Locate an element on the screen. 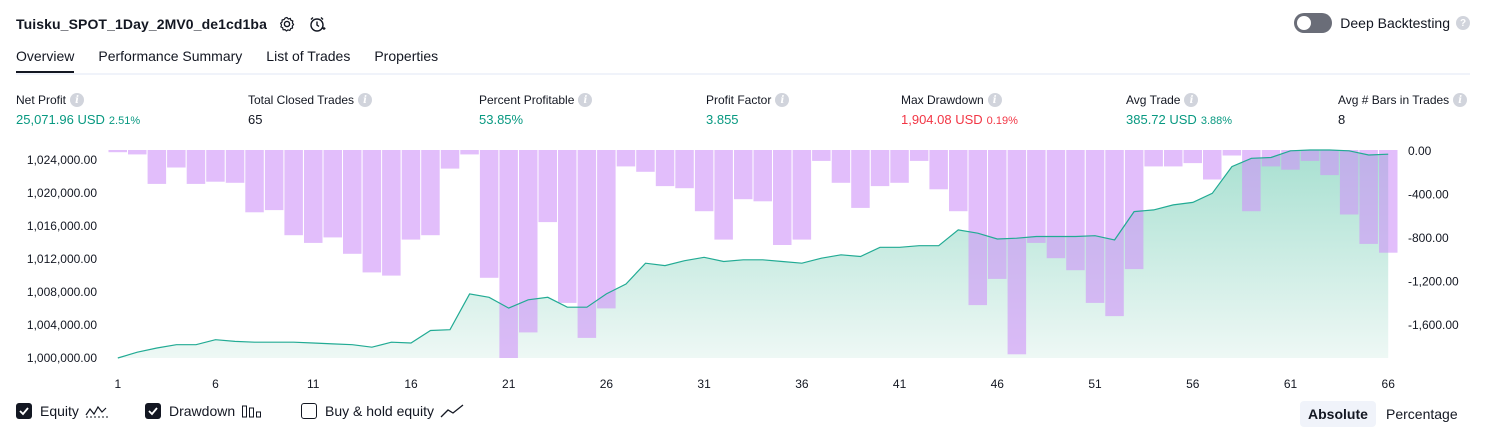 This screenshot has width=1486, height=438. x-tick-label: 21 is located at coordinates (509, 384).